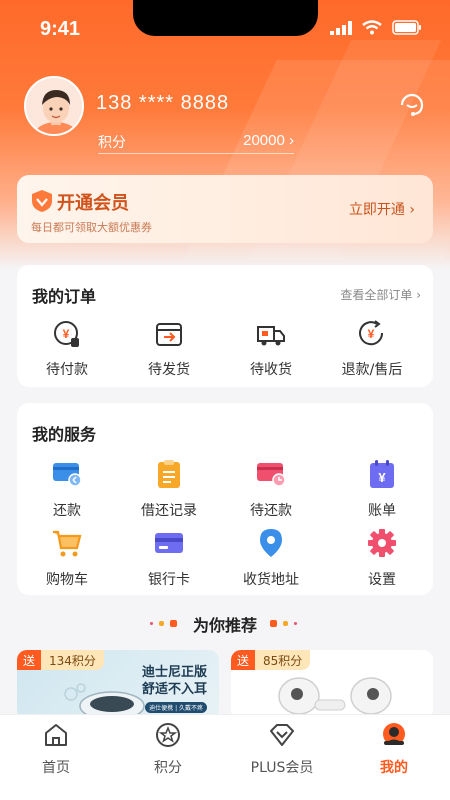 The height and width of the screenshot is (800, 450). What do you see at coordinates (382, 558) in the screenshot?
I see `service-settings: 设置` at bounding box center [382, 558].